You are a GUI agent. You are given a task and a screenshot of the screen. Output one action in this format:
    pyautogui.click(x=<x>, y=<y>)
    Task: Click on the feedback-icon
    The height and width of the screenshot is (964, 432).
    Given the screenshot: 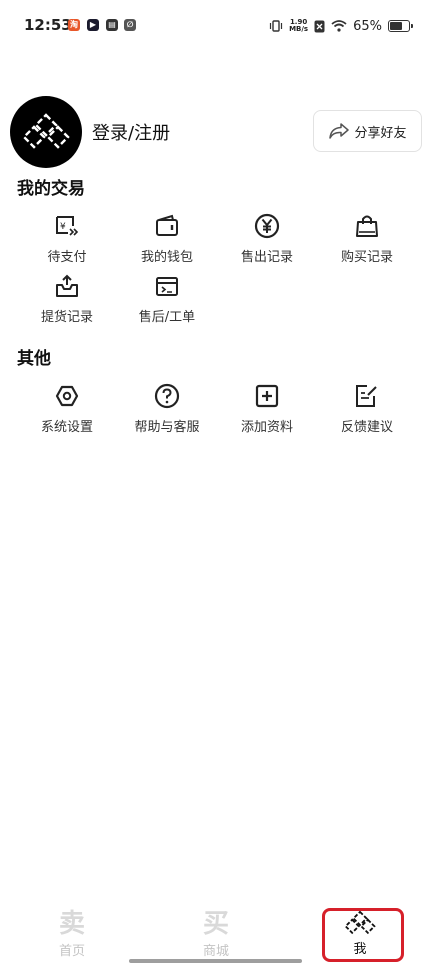 What is the action you would take?
    pyautogui.click(x=367, y=396)
    